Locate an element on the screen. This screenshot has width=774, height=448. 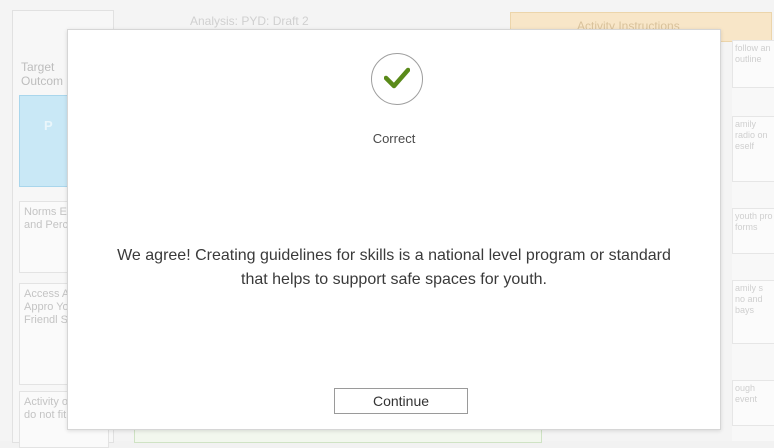
background-title: Analysis: PYD: Draft 2 is located at coordinates (249, 21).